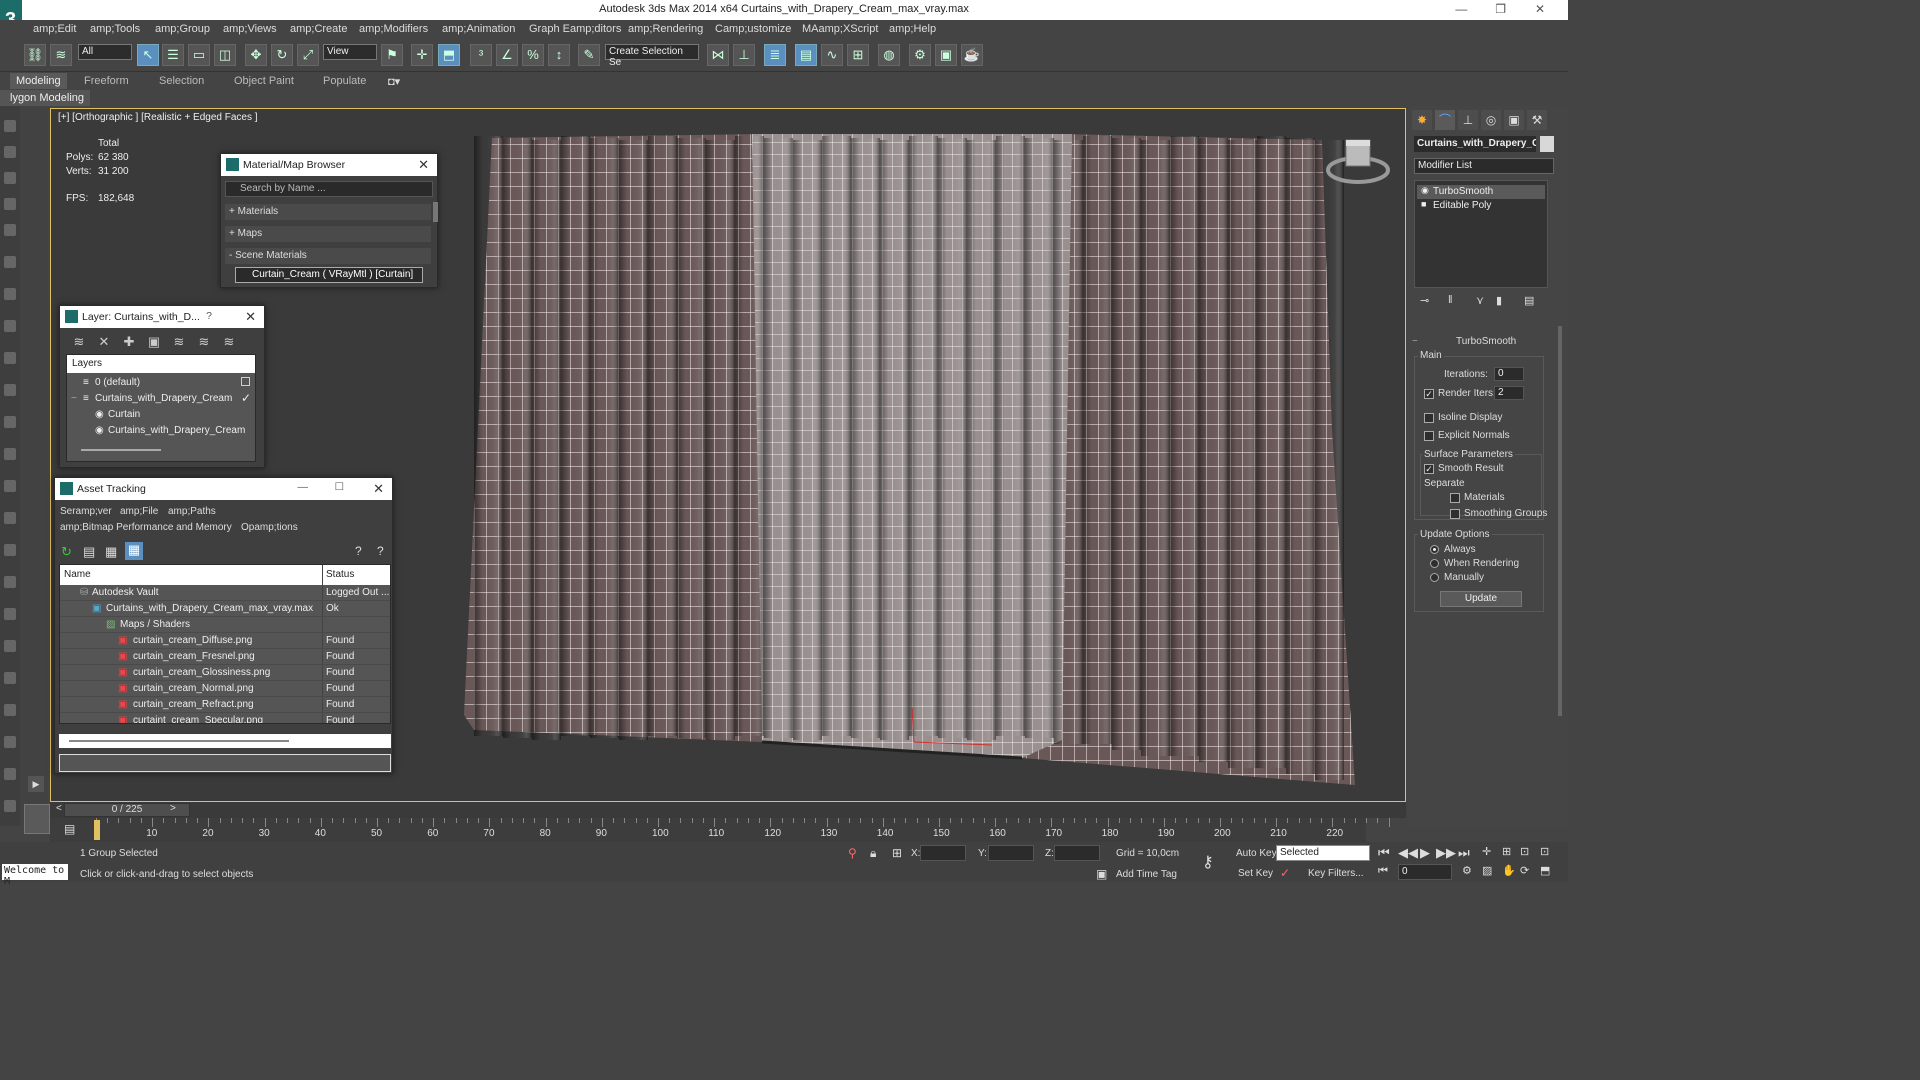 Image resolution: width=1920 pixels, height=1080 pixels. Describe the element at coordinates (59, 808) in the screenshot. I see `prev-frame-icon: <` at that location.